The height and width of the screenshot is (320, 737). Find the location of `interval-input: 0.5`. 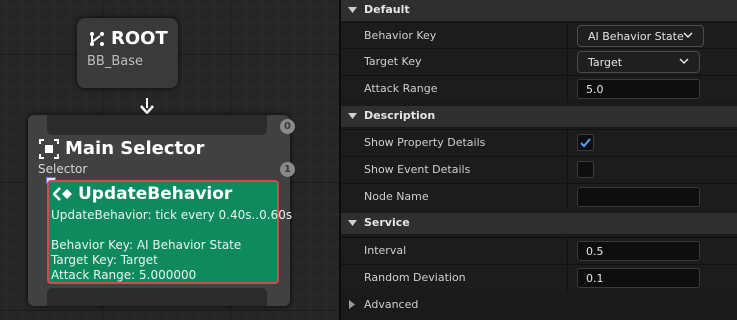

interval-input: 0.5 is located at coordinates (638, 251).